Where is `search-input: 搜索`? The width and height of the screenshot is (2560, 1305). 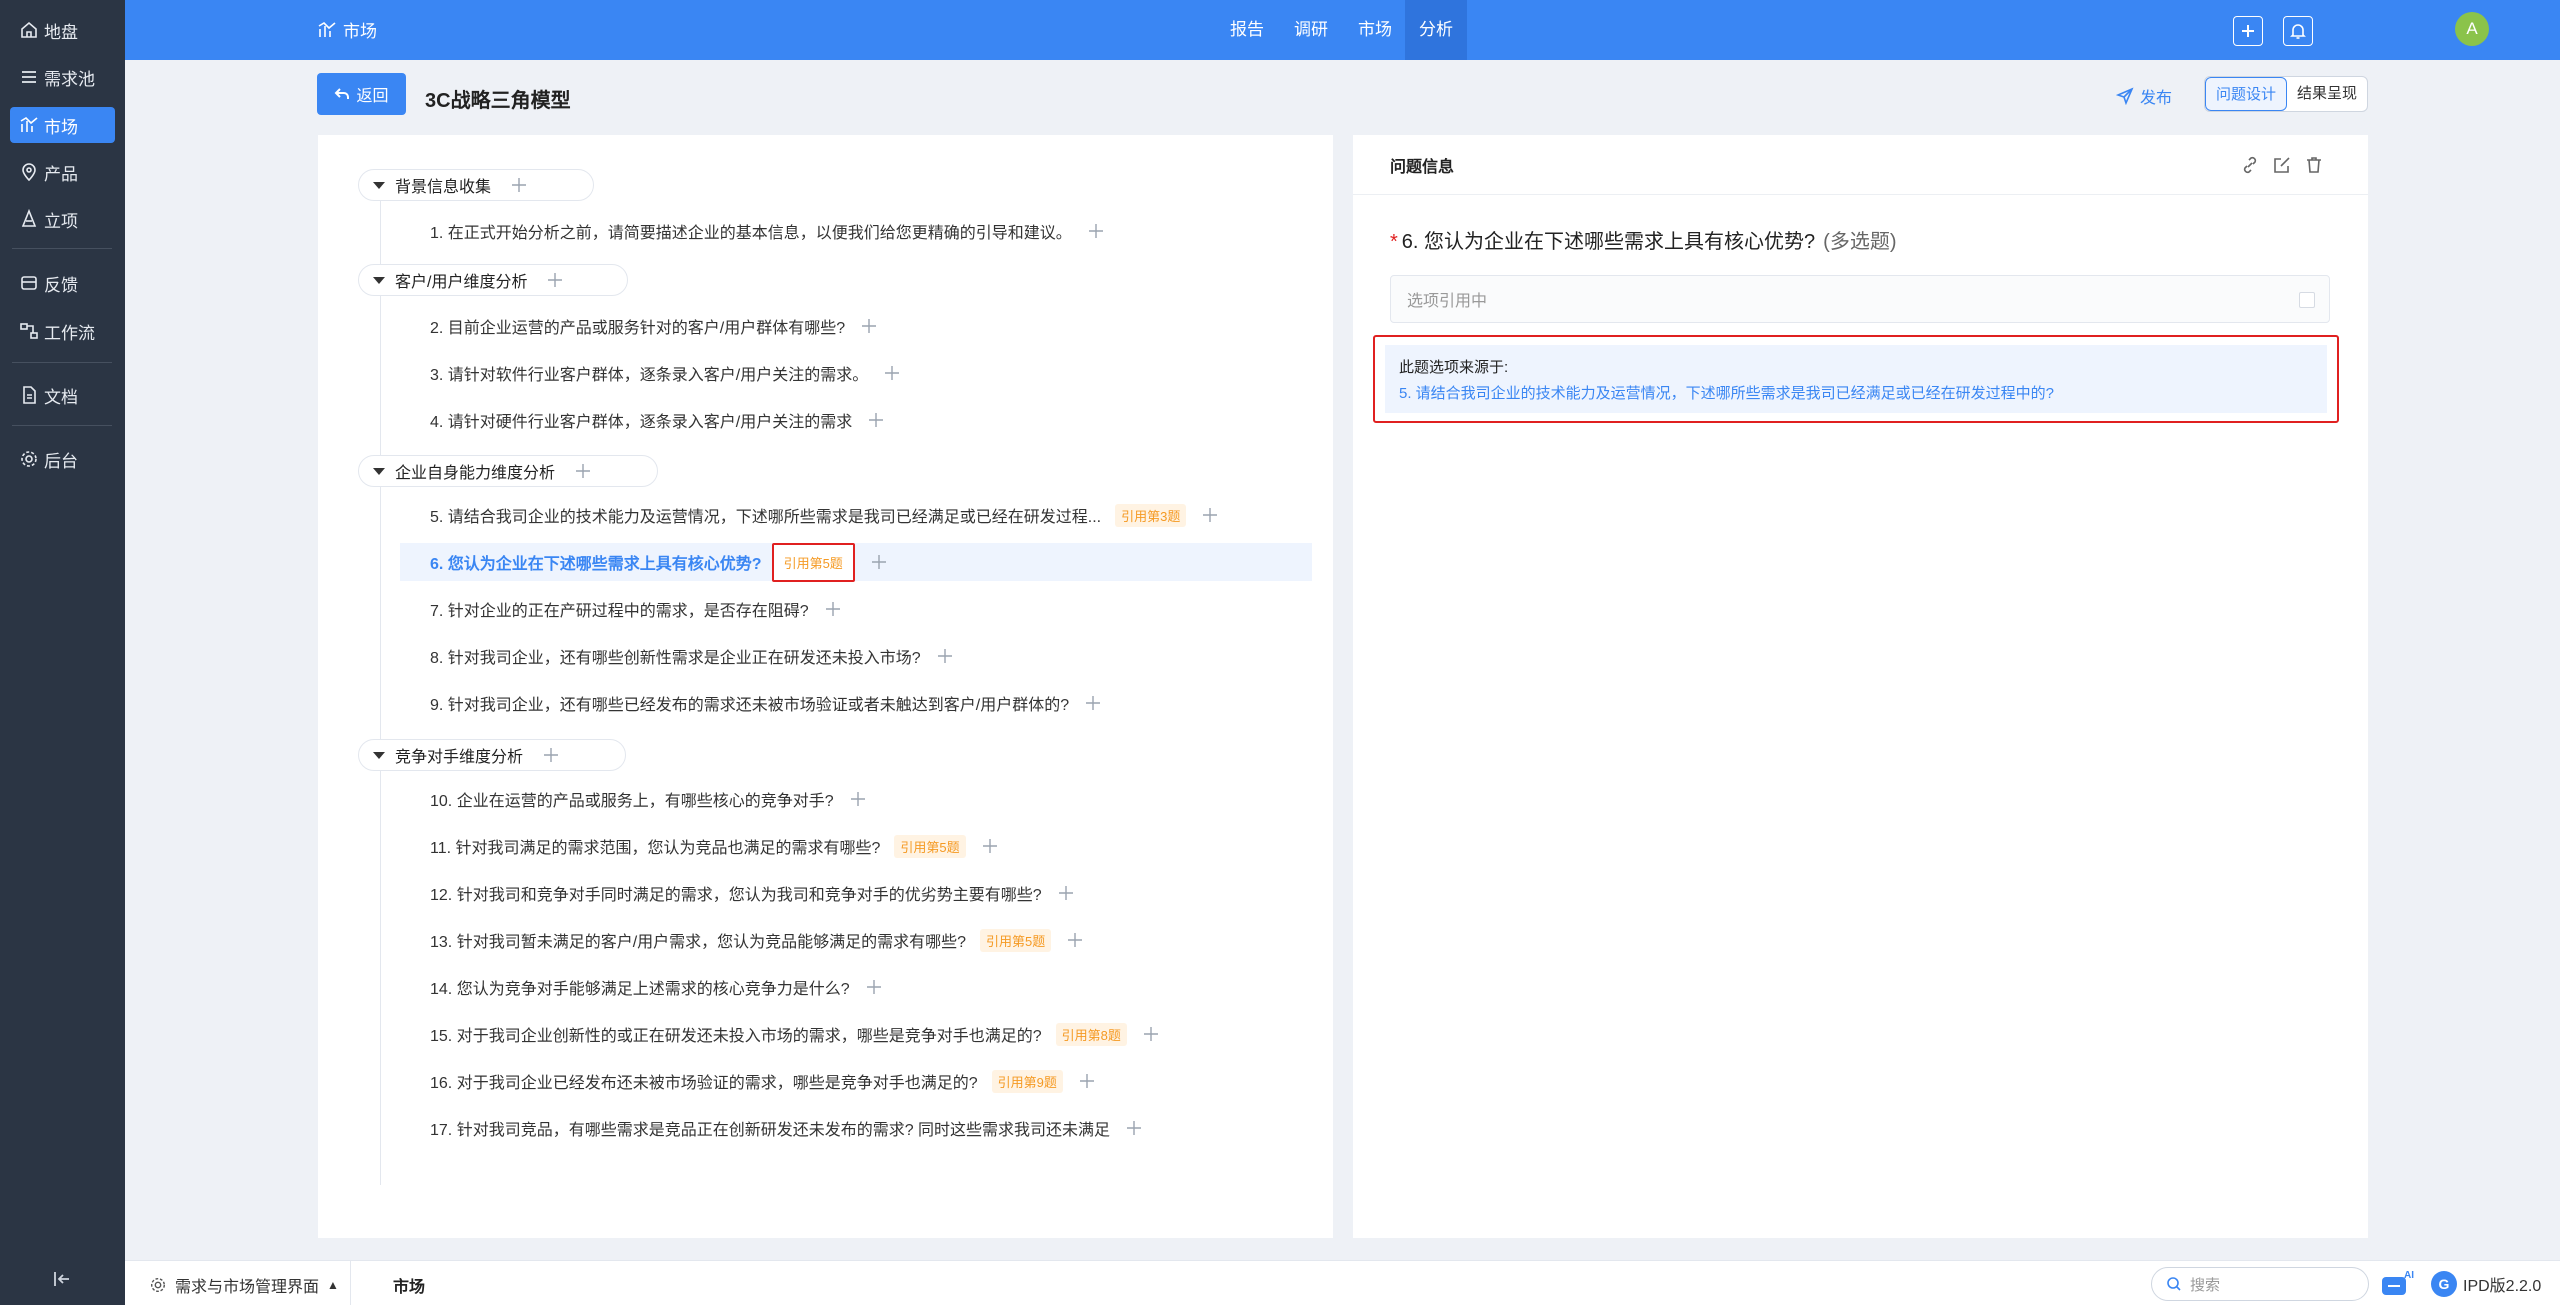 search-input: 搜索 is located at coordinates (2260, 1284).